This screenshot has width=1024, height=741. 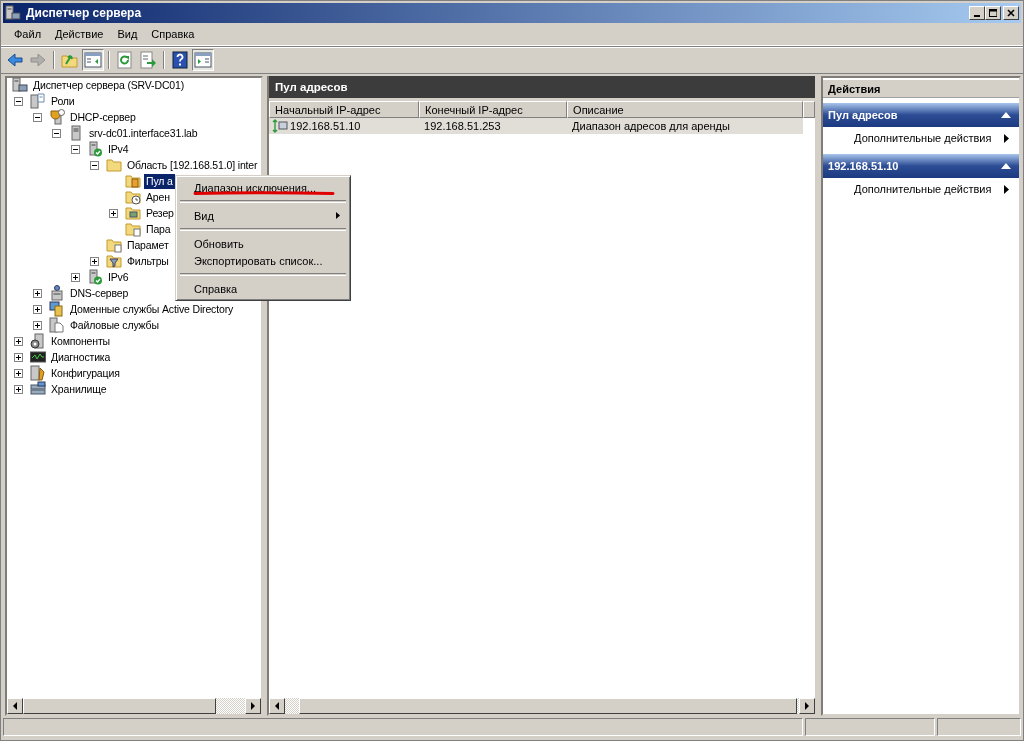 What do you see at coordinates (114, 165) in the screenshot?
I see `folder-icon` at bounding box center [114, 165].